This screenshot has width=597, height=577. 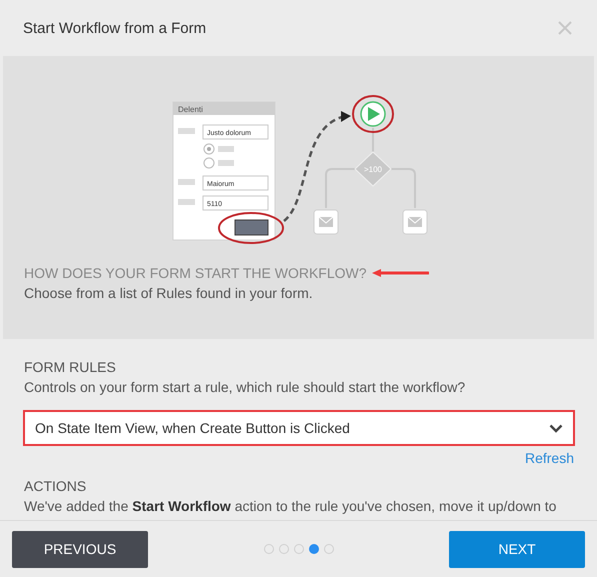 I want to click on previous-button: PREVIOUS, so click(x=80, y=549).